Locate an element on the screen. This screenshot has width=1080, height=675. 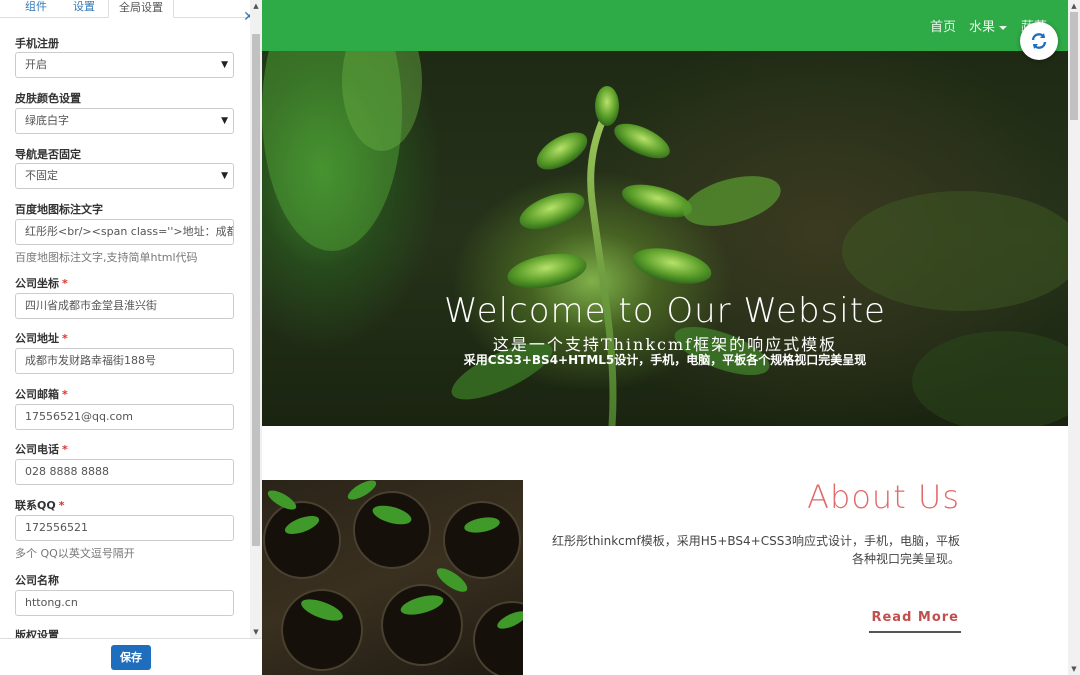
navbar: 首页 水果 蔬菜 is located at coordinates (665, 25).